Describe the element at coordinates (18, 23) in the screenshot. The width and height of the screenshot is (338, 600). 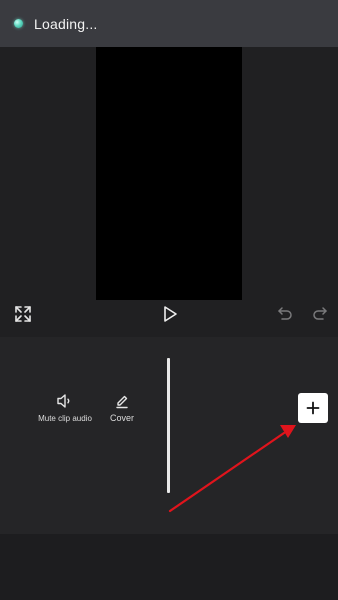
I see `loading-indicator-icon` at that location.